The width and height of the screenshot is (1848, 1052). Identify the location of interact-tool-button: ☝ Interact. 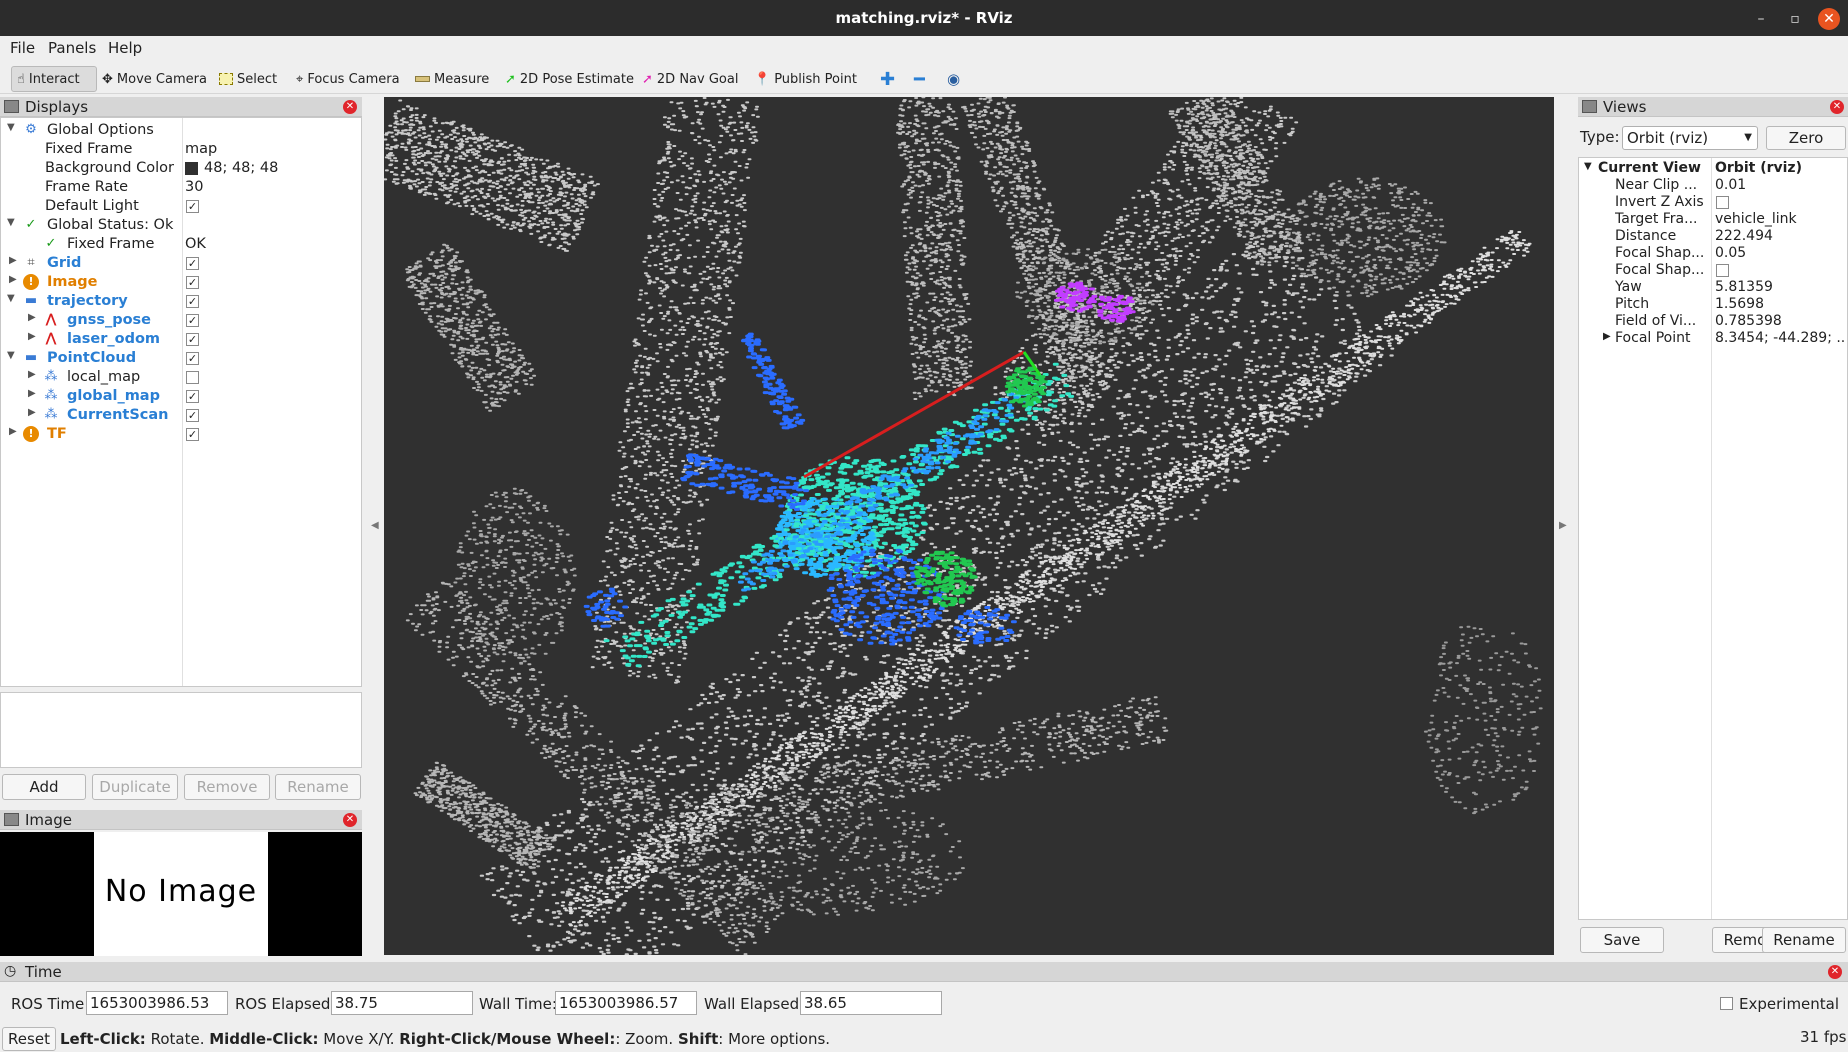
(54, 79).